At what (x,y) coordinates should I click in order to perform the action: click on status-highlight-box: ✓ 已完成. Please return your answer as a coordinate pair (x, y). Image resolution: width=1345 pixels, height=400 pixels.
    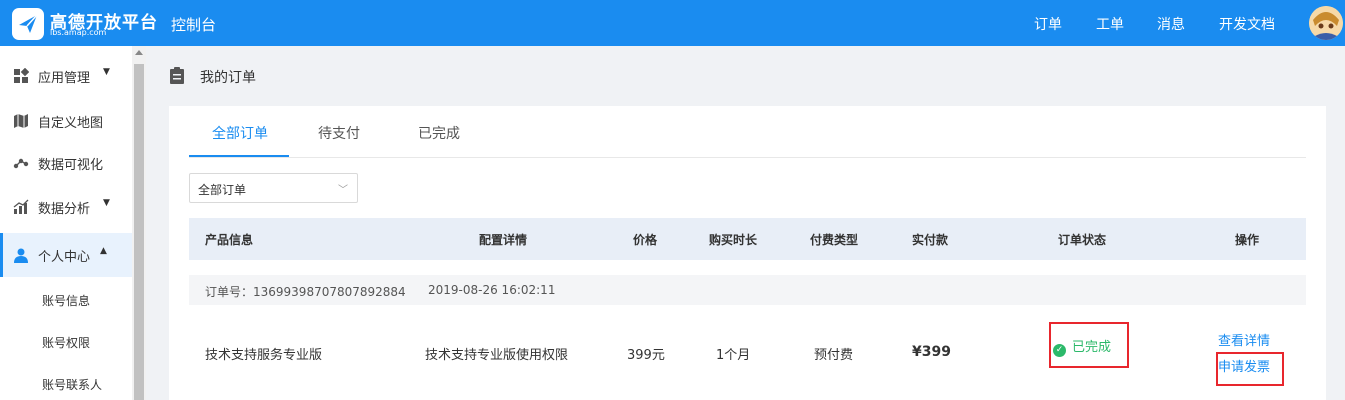
    Looking at the image, I should click on (1089, 345).